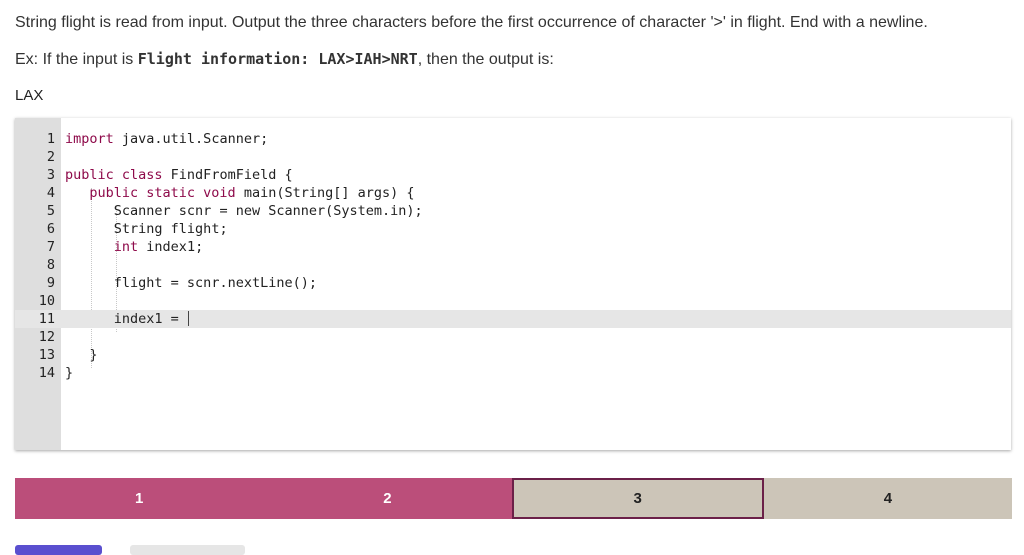 The width and height of the screenshot is (1024, 555). Describe the element at coordinates (150, 319) in the screenshot. I see `code-content: index1 =` at that location.